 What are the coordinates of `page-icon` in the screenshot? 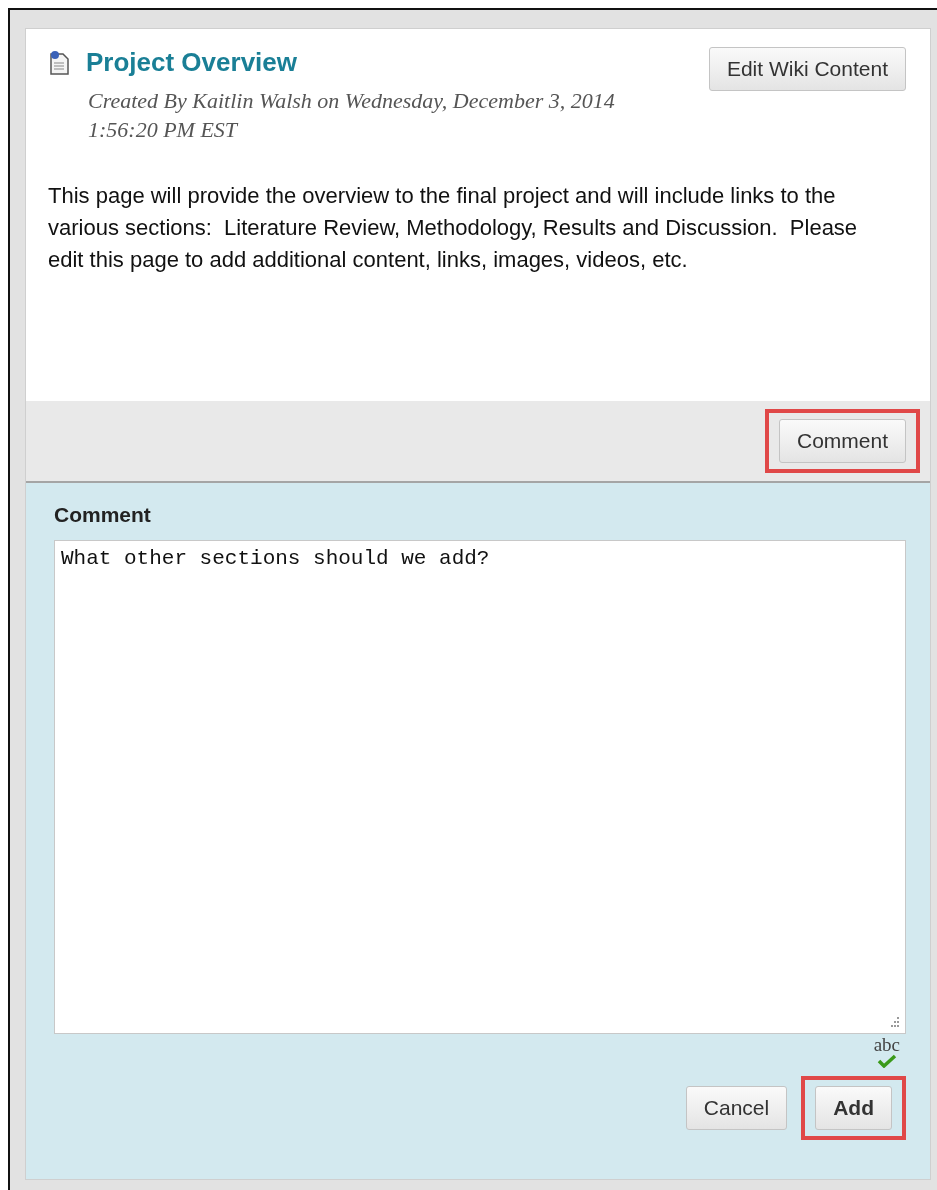 It's located at (60, 62).